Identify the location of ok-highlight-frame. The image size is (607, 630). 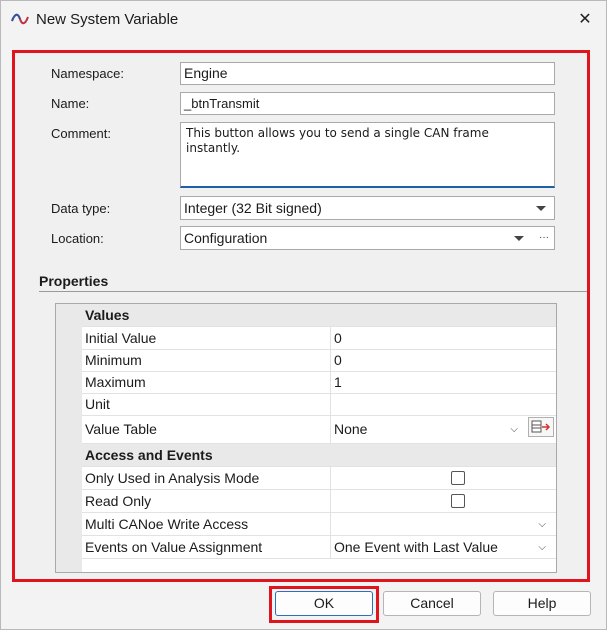
(324, 604).